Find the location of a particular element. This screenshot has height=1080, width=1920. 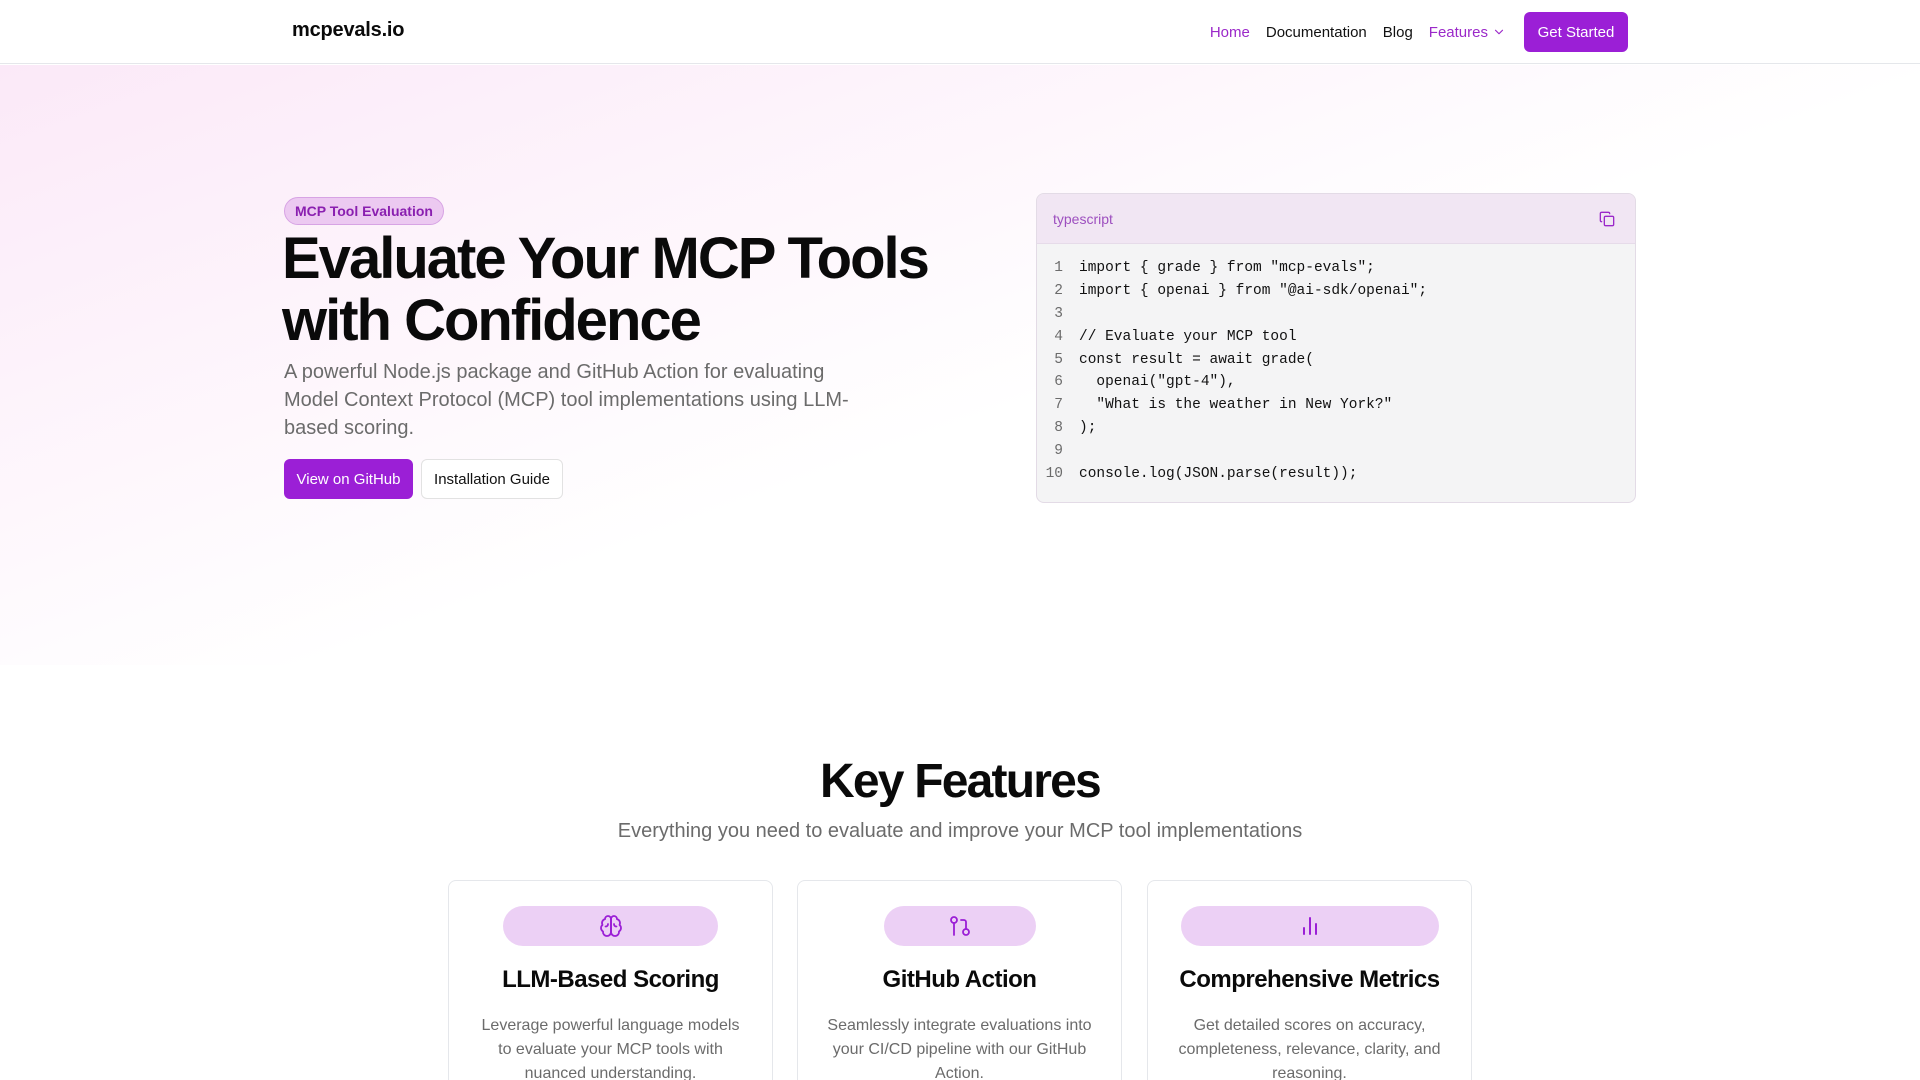

feature-card-title: LLM-Based Scoring is located at coordinates (610, 979).